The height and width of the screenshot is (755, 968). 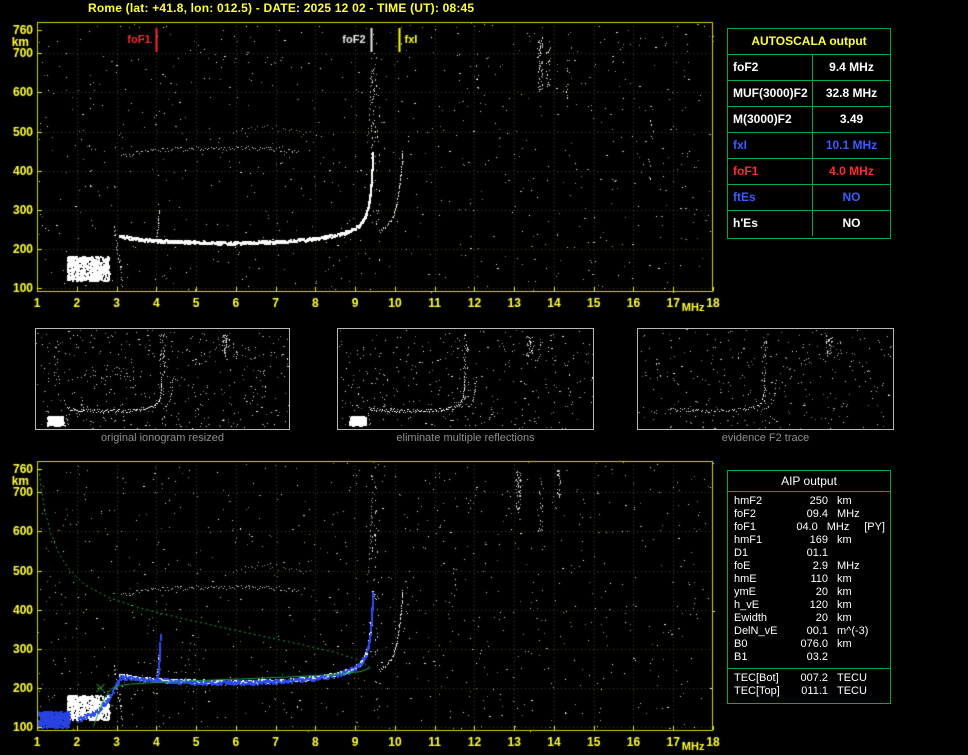 What do you see at coordinates (851, 67) in the screenshot?
I see `autoscala-row-value: 9.4 MHz` at bounding box center [851, 67].